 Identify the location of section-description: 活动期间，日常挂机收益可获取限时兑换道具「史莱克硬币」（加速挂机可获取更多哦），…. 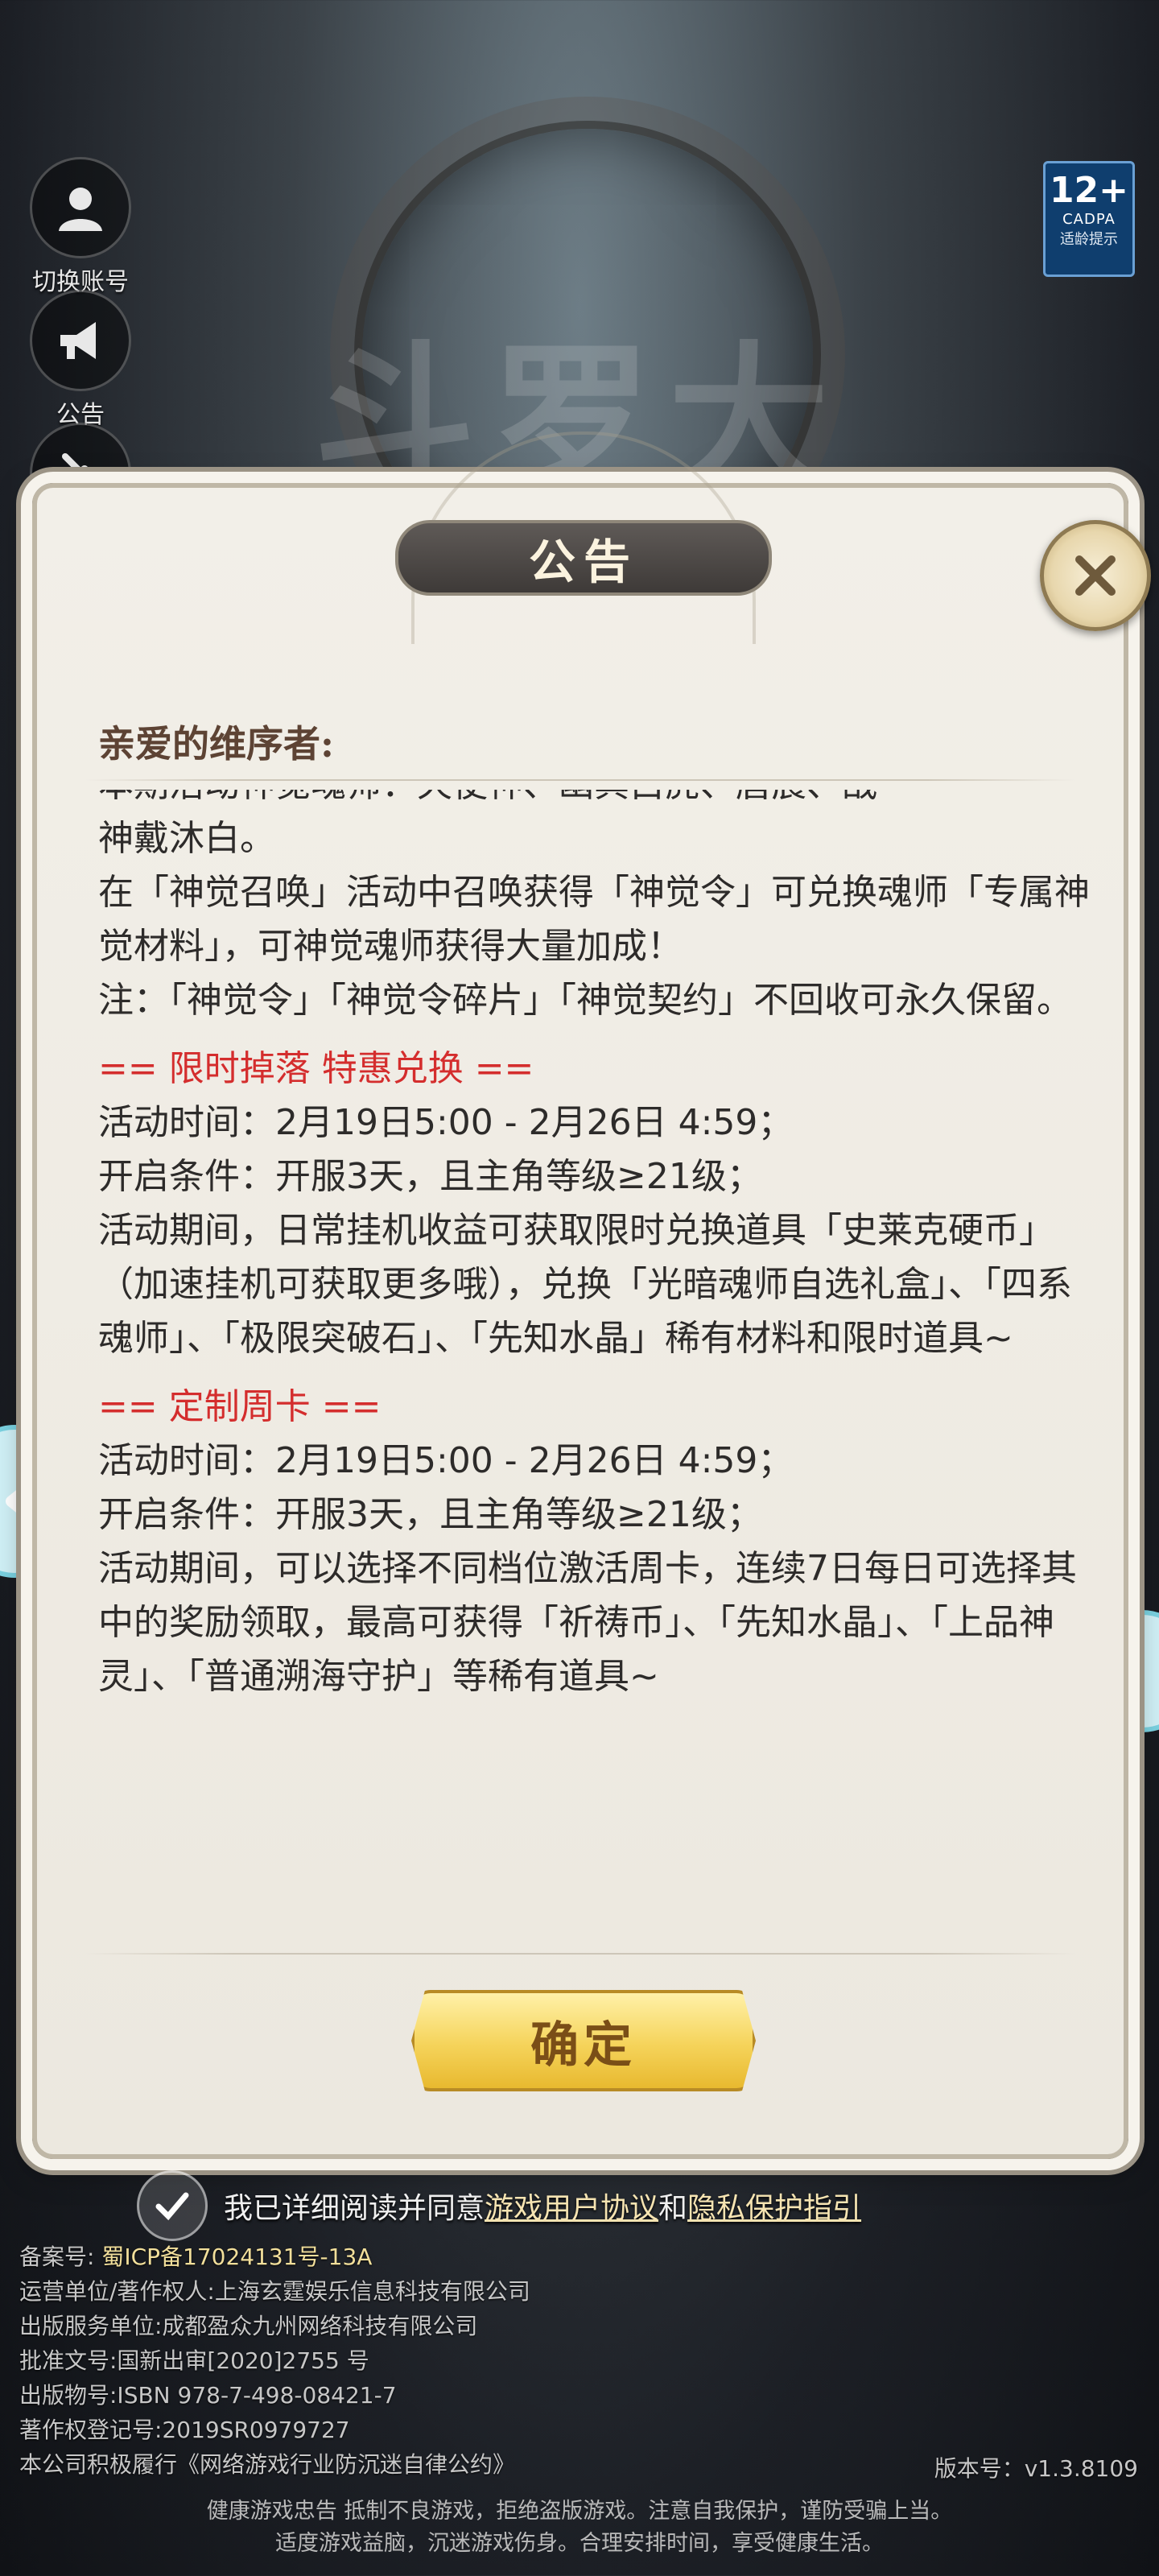
(585, 1284).